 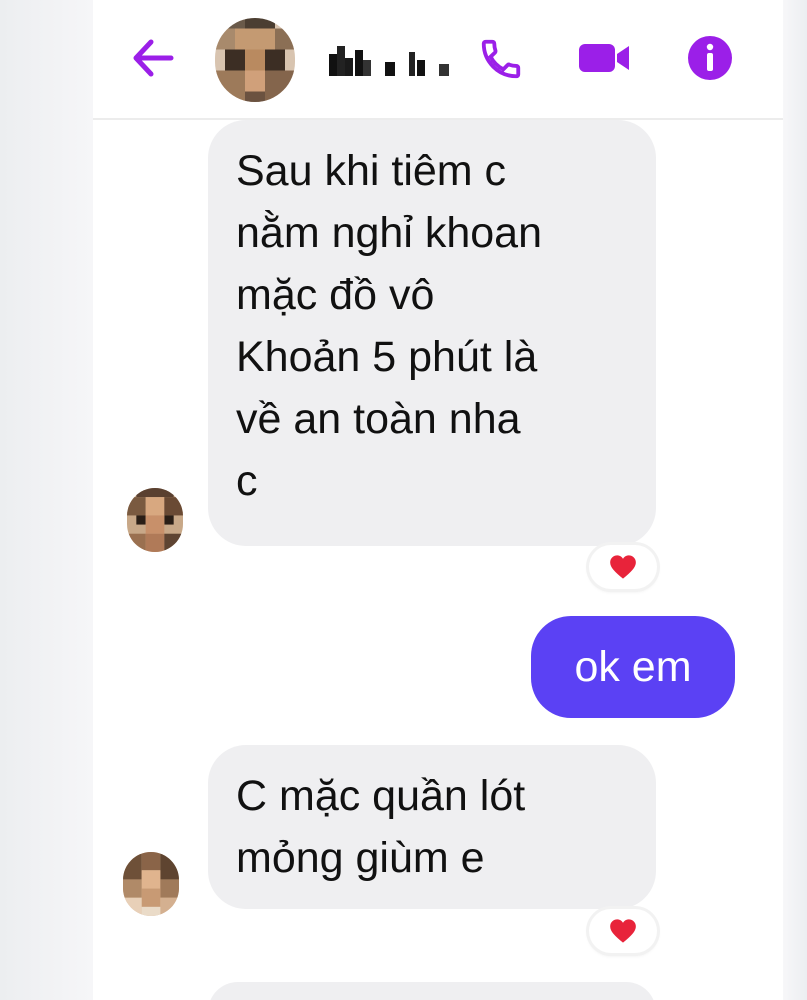 What do you see at coordinates (371, 171) in the screenshot?
I see `message-line: Sau khi tiêm c` at bounding box center [371, 171].